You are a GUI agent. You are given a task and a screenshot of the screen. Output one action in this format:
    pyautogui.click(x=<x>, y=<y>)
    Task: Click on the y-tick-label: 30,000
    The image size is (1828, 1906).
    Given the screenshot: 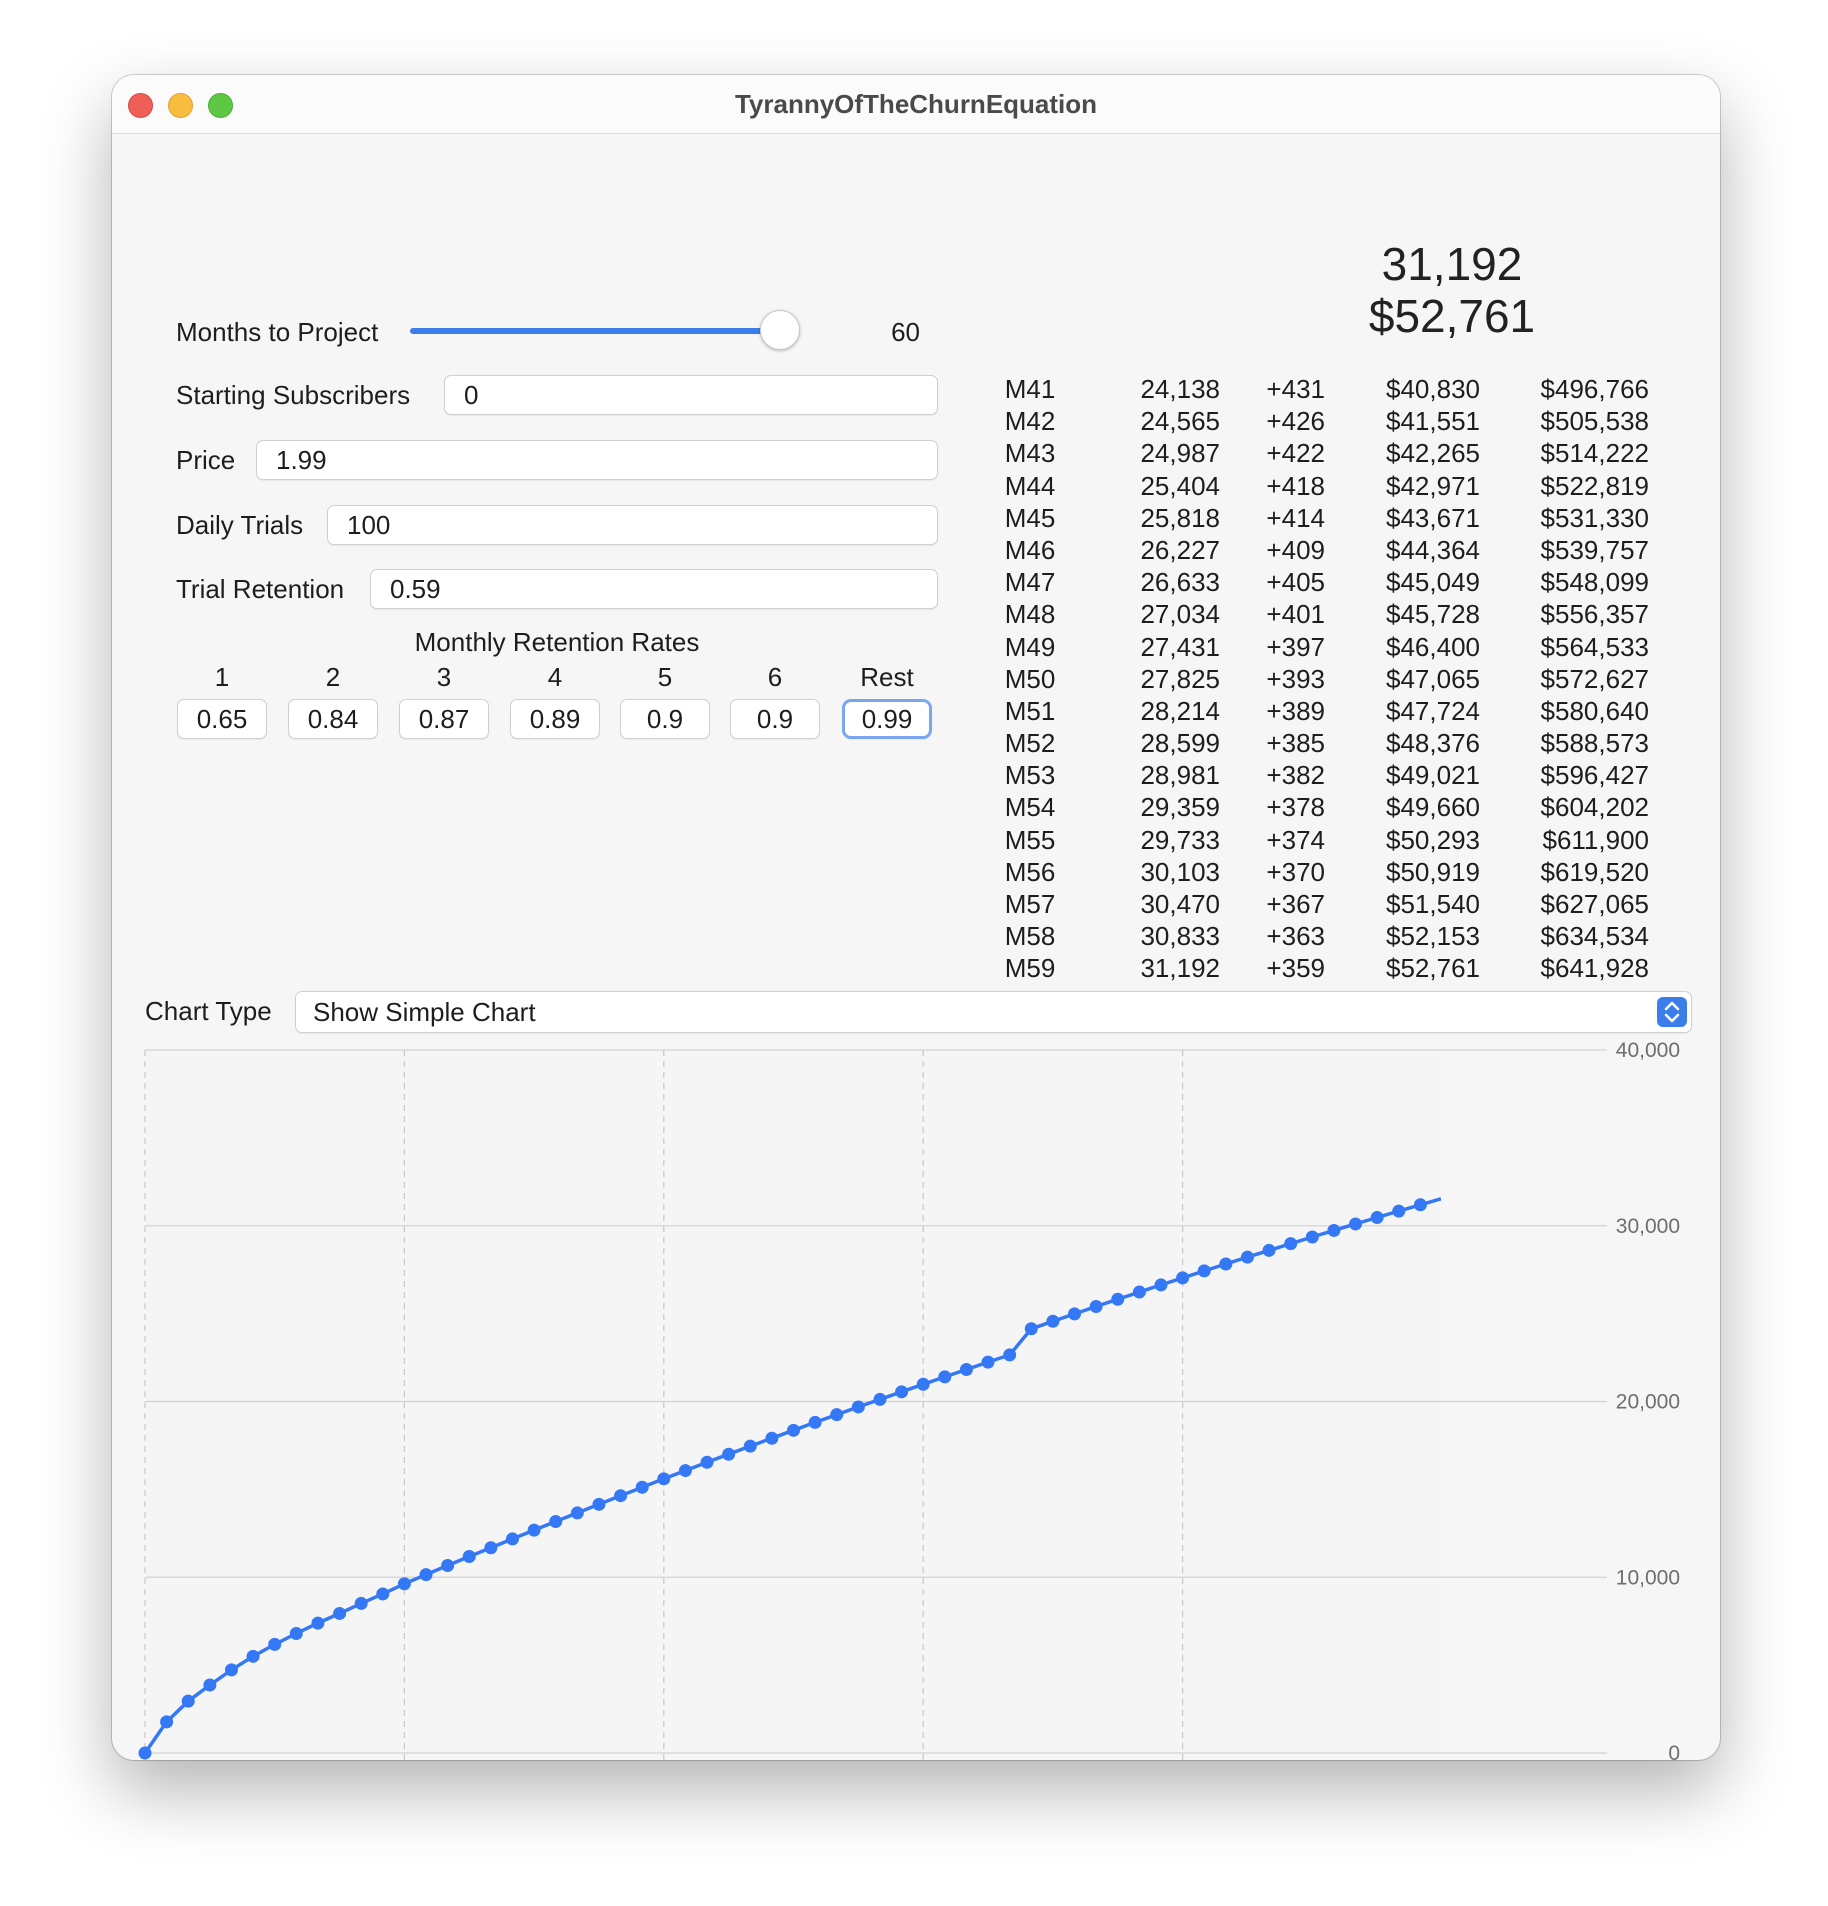 What is the action you would take?
    pyautogui.click(x=1648, y=1226)
    